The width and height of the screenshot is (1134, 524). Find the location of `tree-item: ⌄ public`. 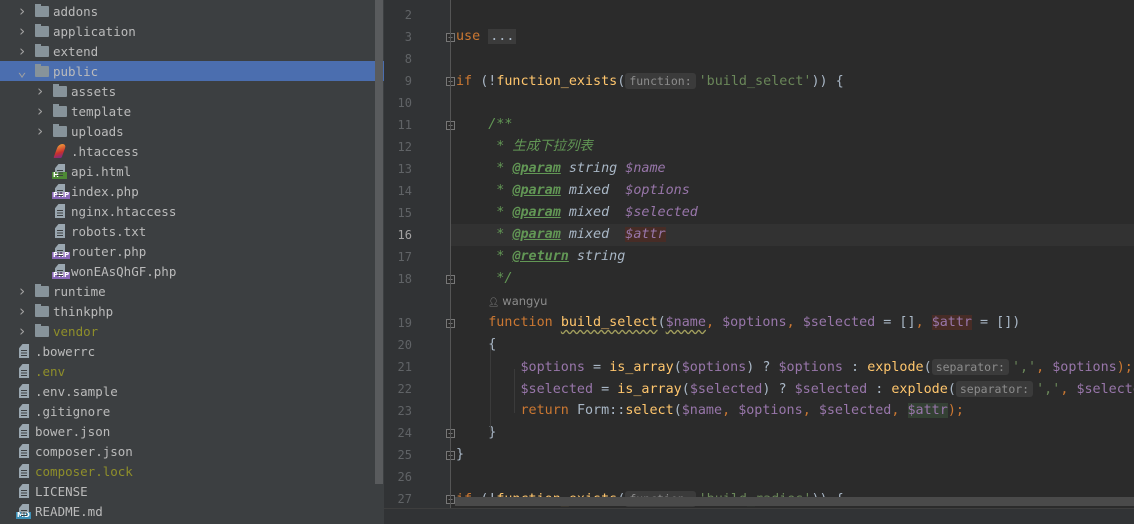

tree-item: ⌄ public is located at coordinates (192, 71).